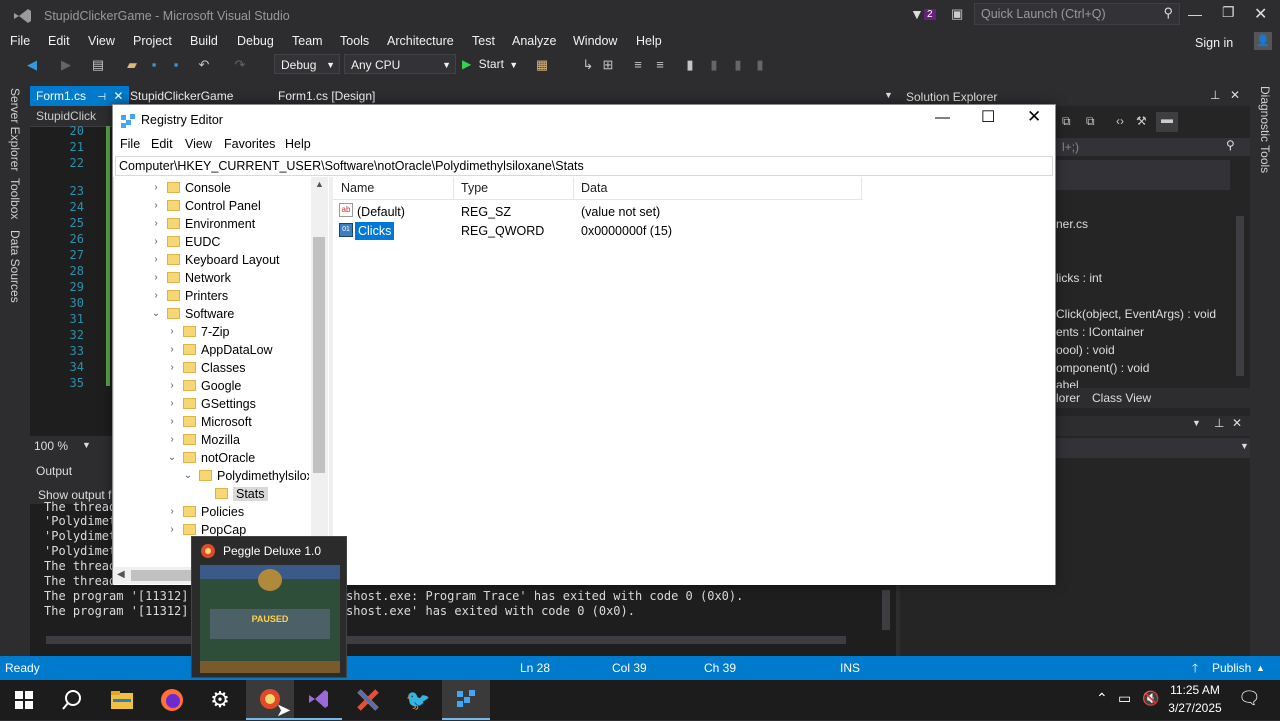  Describe the element at coordinates (122, 700) in the screenshot. I see `file-explorer-button` at that location.